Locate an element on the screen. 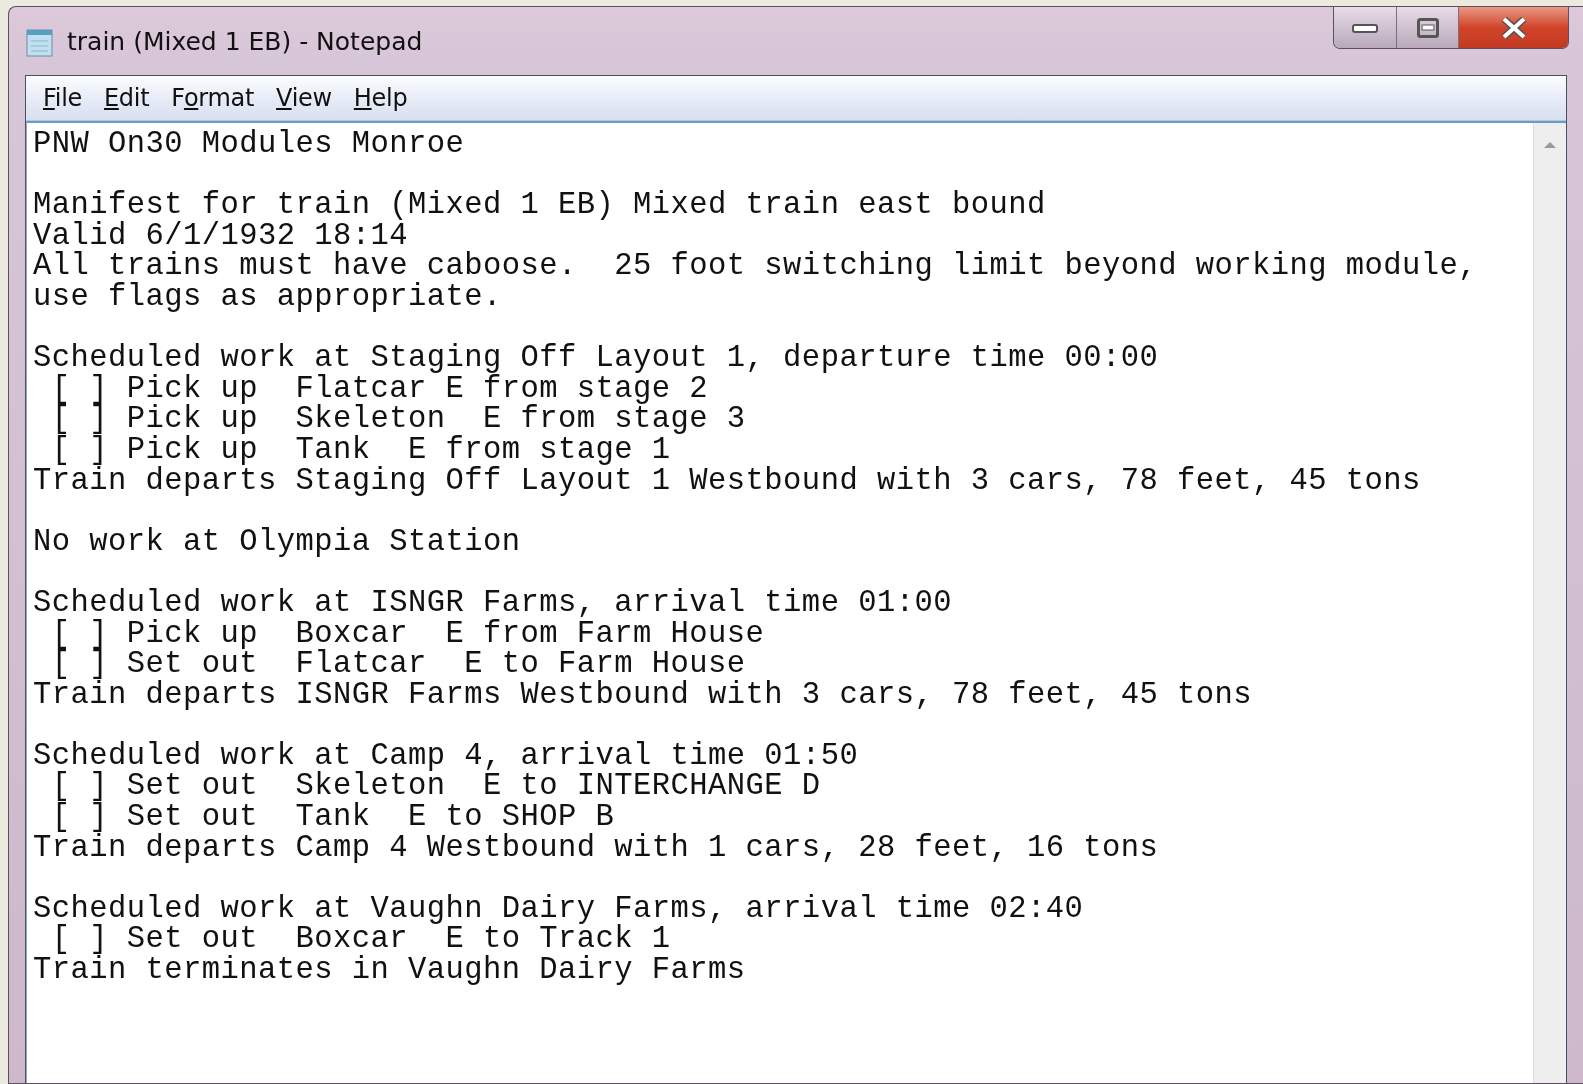 This screenshot has width=1583, height=1084. text-line: Scheduled work at ISNGR Farms, arrival time 01:00 is located at coordinates (492, 603).